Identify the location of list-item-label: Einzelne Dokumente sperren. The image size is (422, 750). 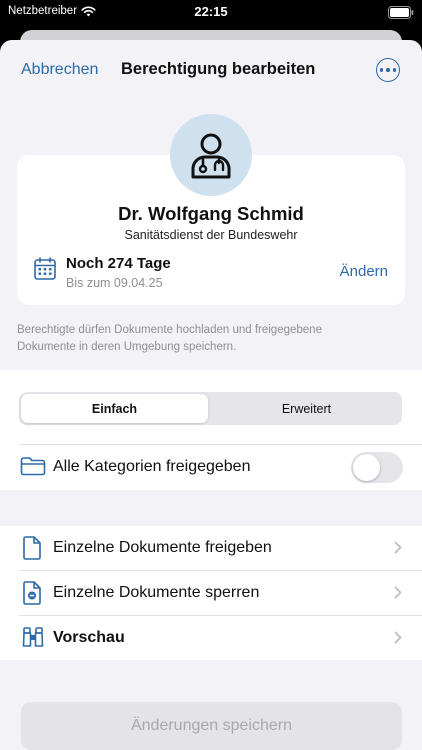
(156, 592).